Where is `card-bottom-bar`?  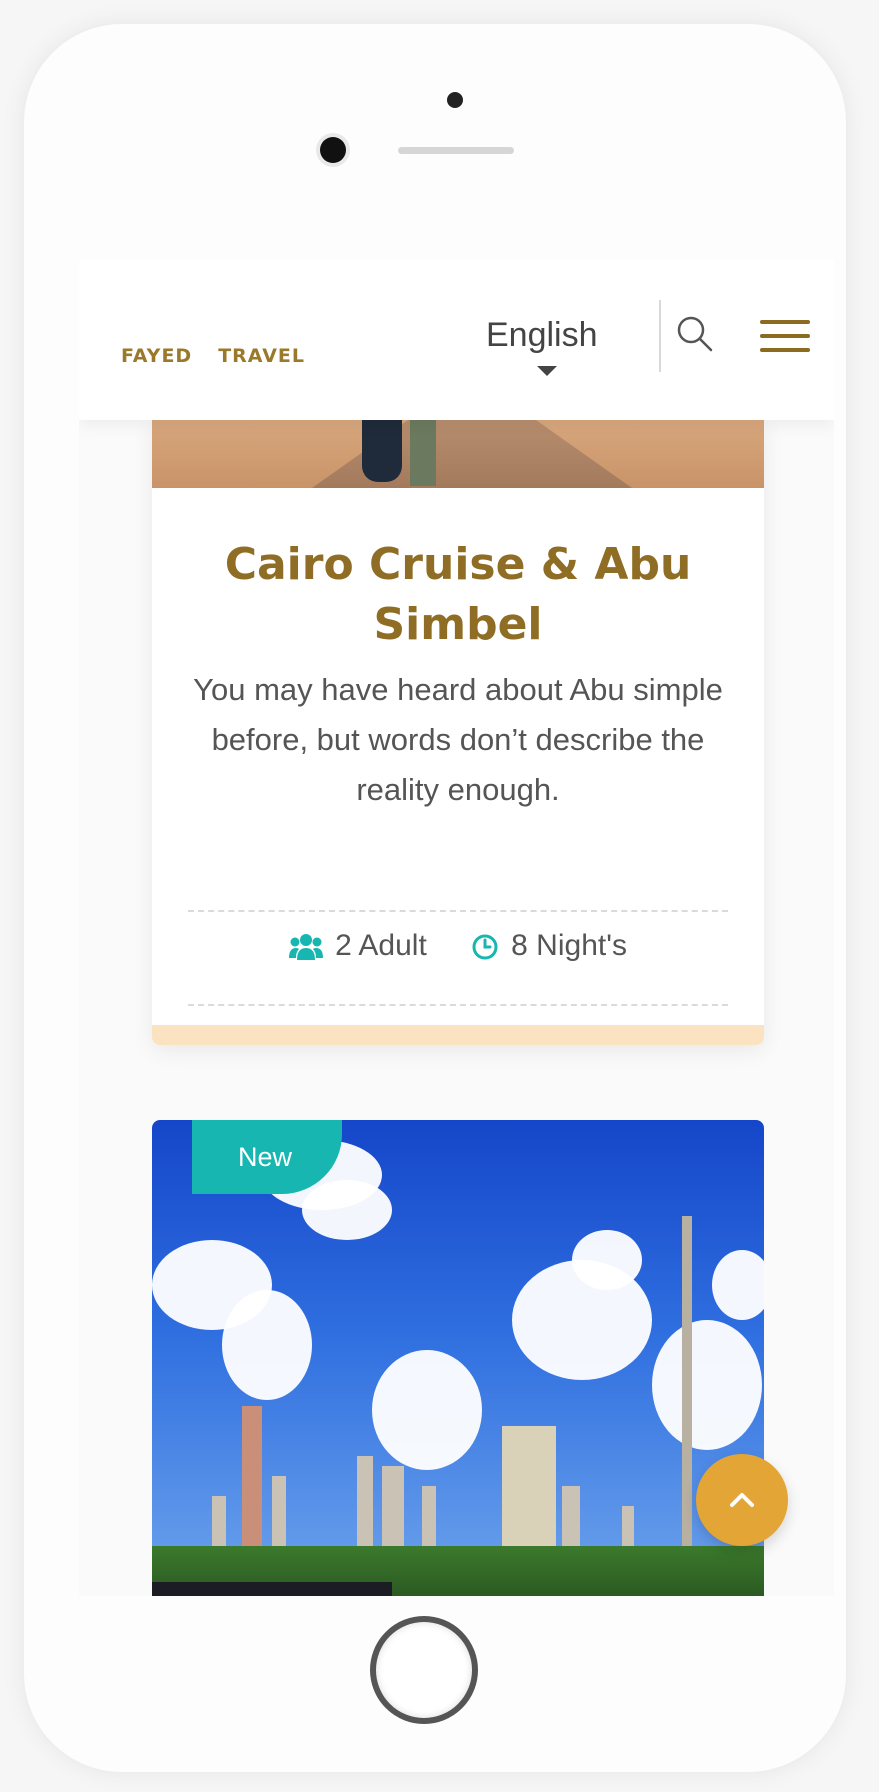
card-bottom-bar is located at coordinates (458, 1035).